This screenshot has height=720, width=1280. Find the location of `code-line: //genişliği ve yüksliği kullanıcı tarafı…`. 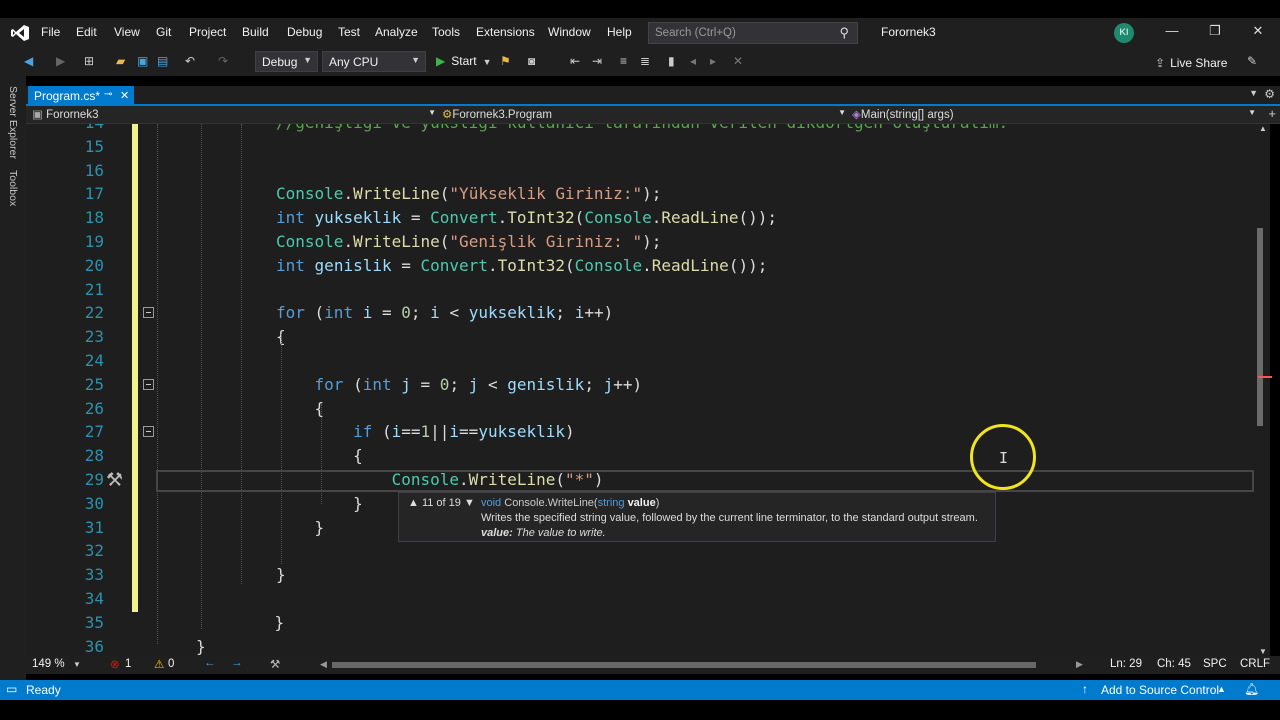

code-line: //genişliği ve yüksliği kullanıcı tarafı… is located at coordinates (642, 129).